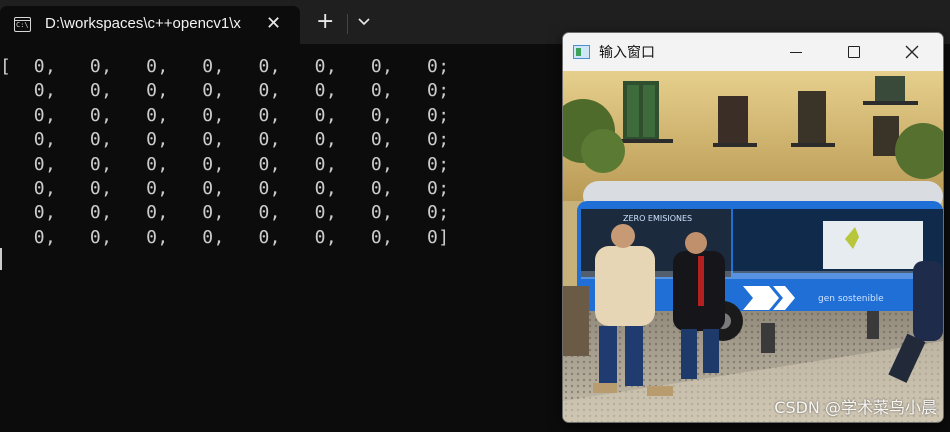 The width and height of the screenshot is (950, 432). Describe the element at coordinates (273, 24) in the screenshot. I see `close-icon: ✕` at that location.